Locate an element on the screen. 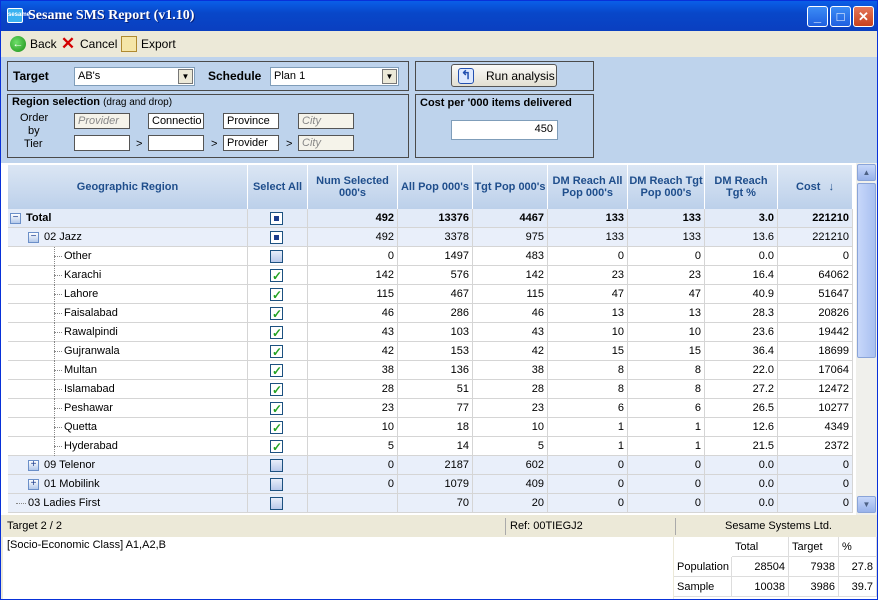  value-cell: 12.6 is located at coordinates (741, 427).